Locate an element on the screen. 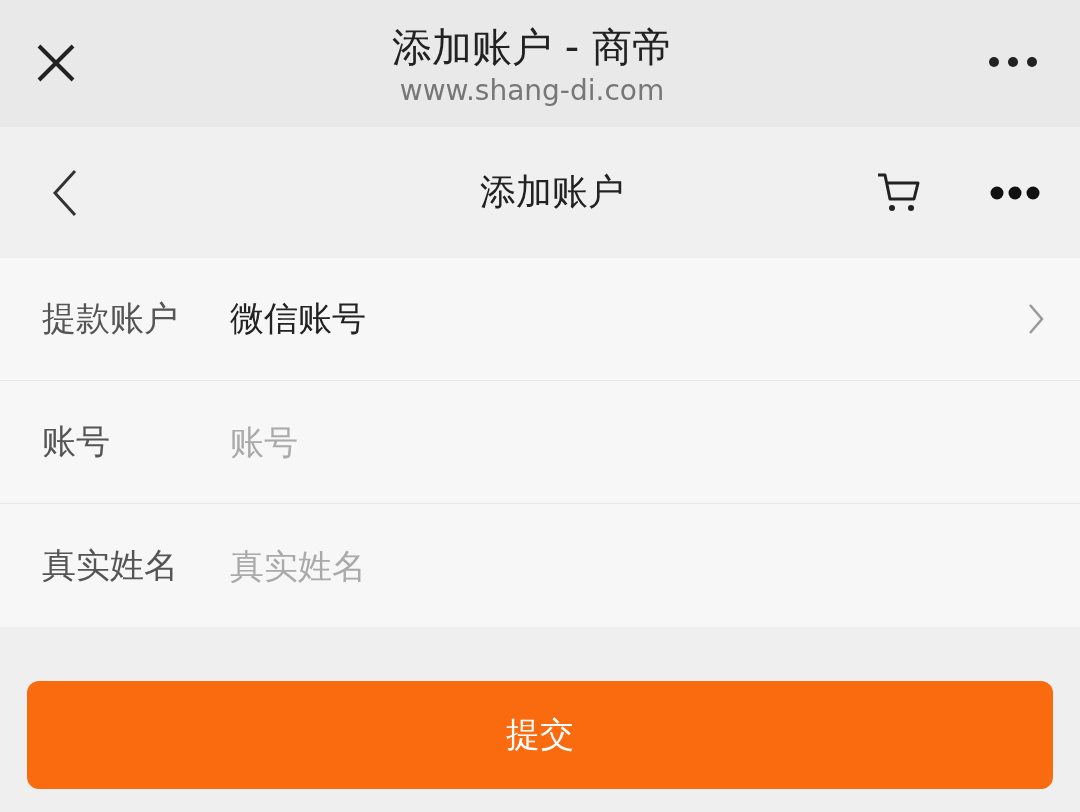  close-icon is located at coordinates (56, 62).